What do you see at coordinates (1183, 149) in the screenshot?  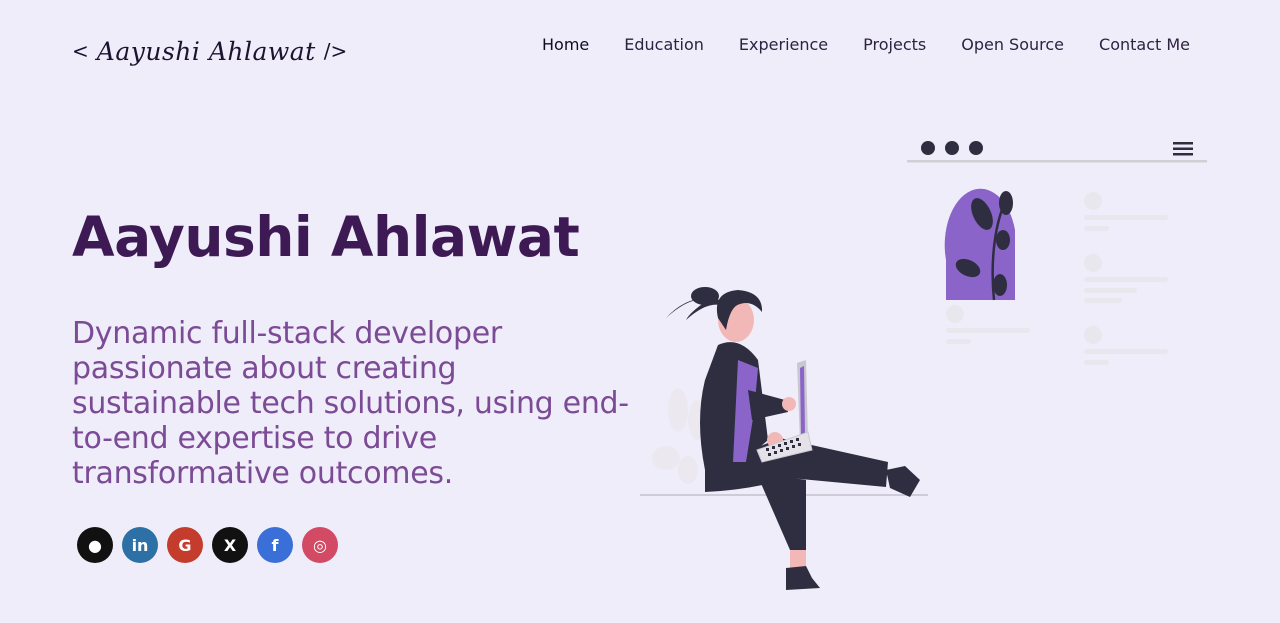 I see `hamburger-menu-icon` at bounding box center [1183, 149].